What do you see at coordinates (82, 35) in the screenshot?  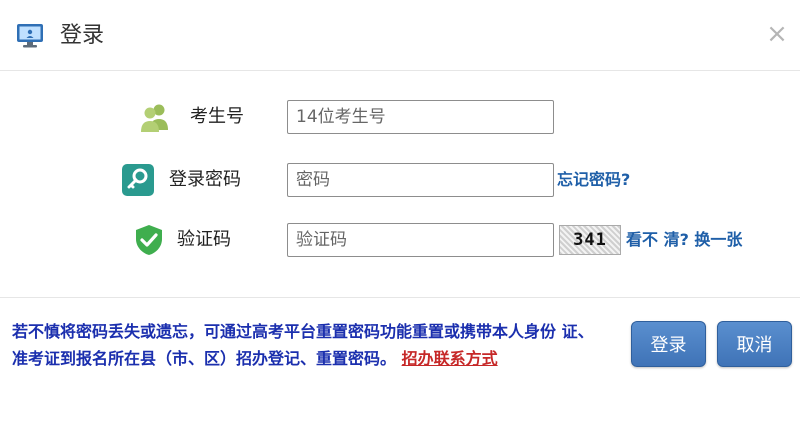 I see `dialog-title: 登录` at bounding box center [82, 35].